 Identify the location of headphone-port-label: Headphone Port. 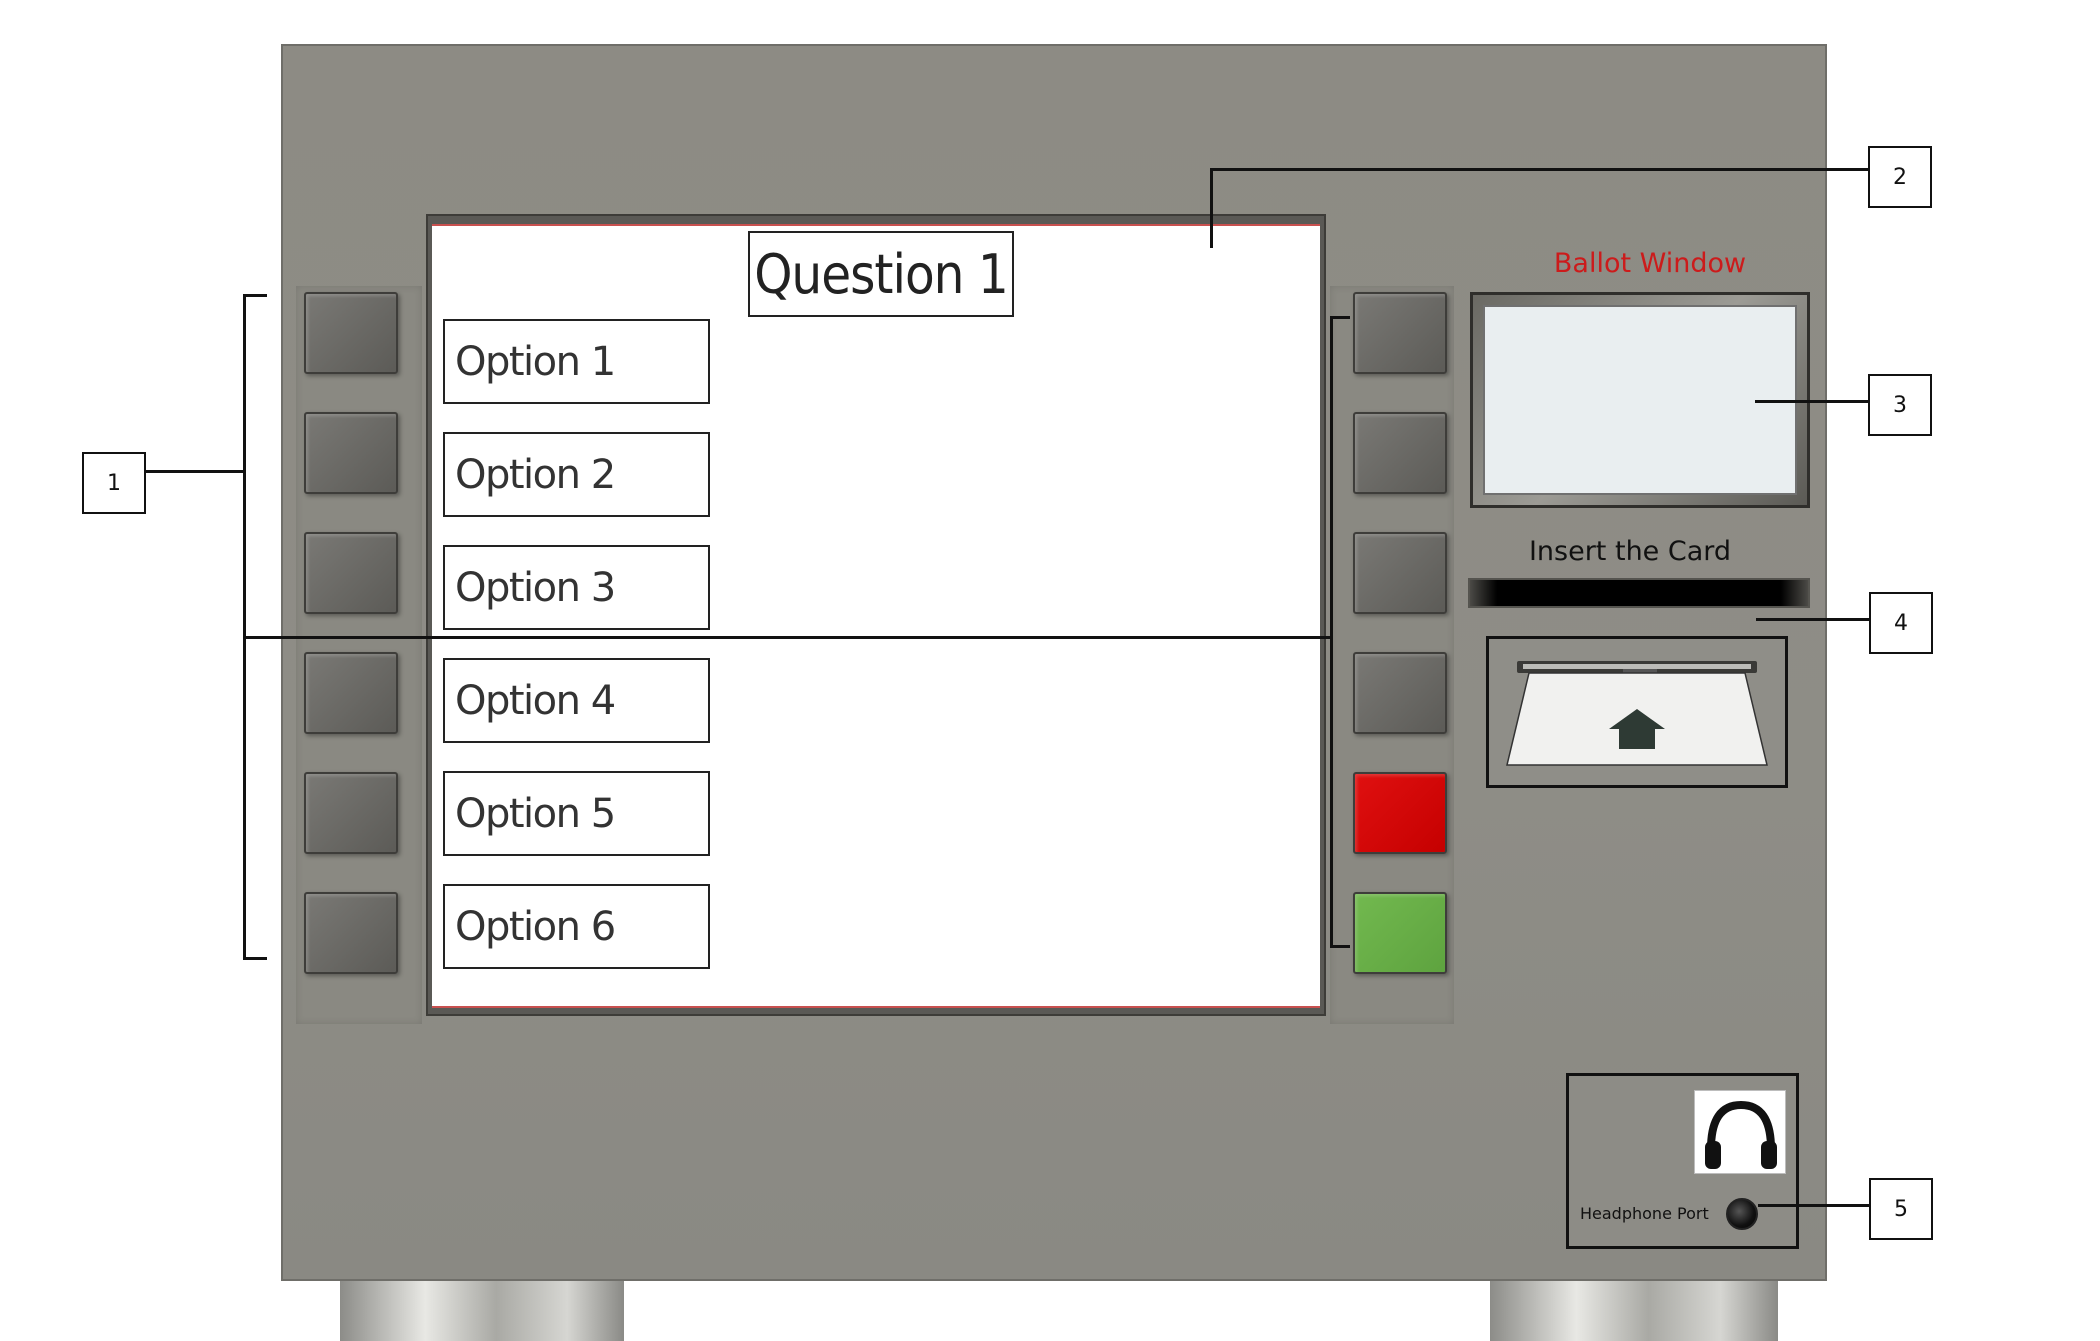
(1644, 1213).